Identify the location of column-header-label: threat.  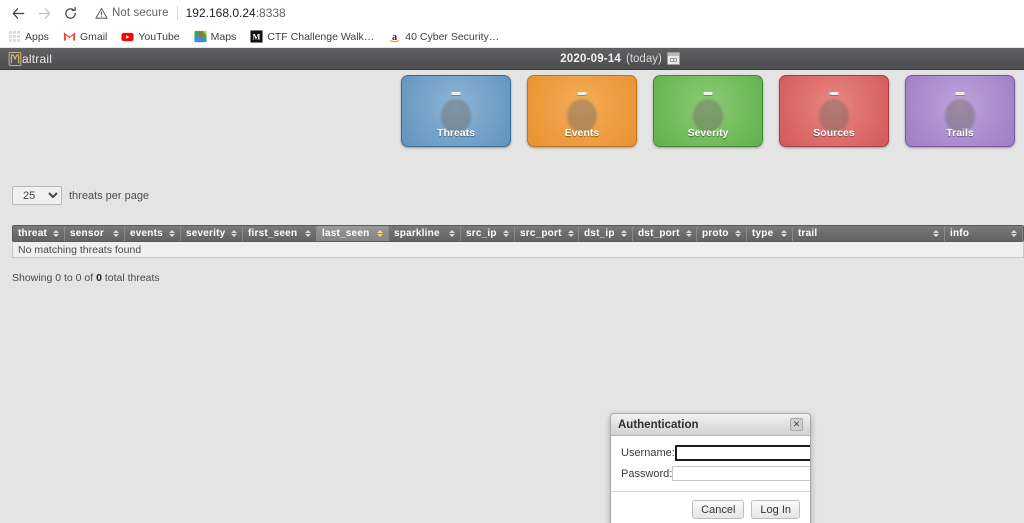
(32, 233).